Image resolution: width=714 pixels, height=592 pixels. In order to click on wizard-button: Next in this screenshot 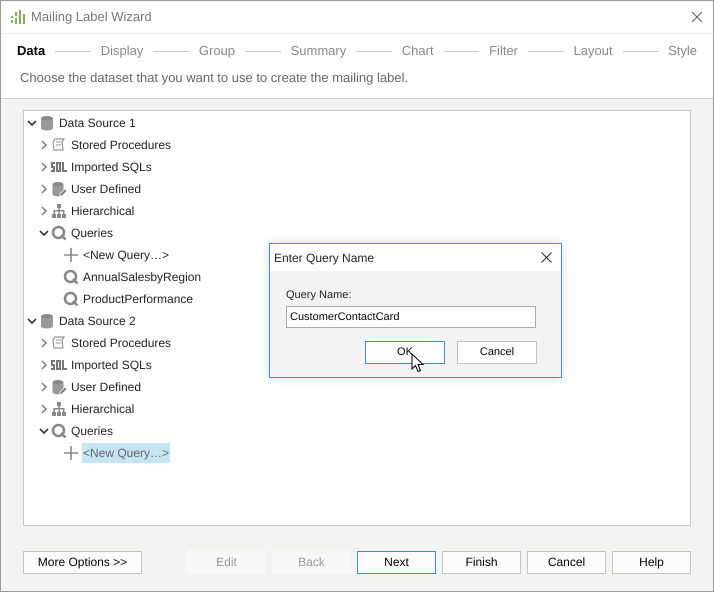, I will do `click(396, 562)`.